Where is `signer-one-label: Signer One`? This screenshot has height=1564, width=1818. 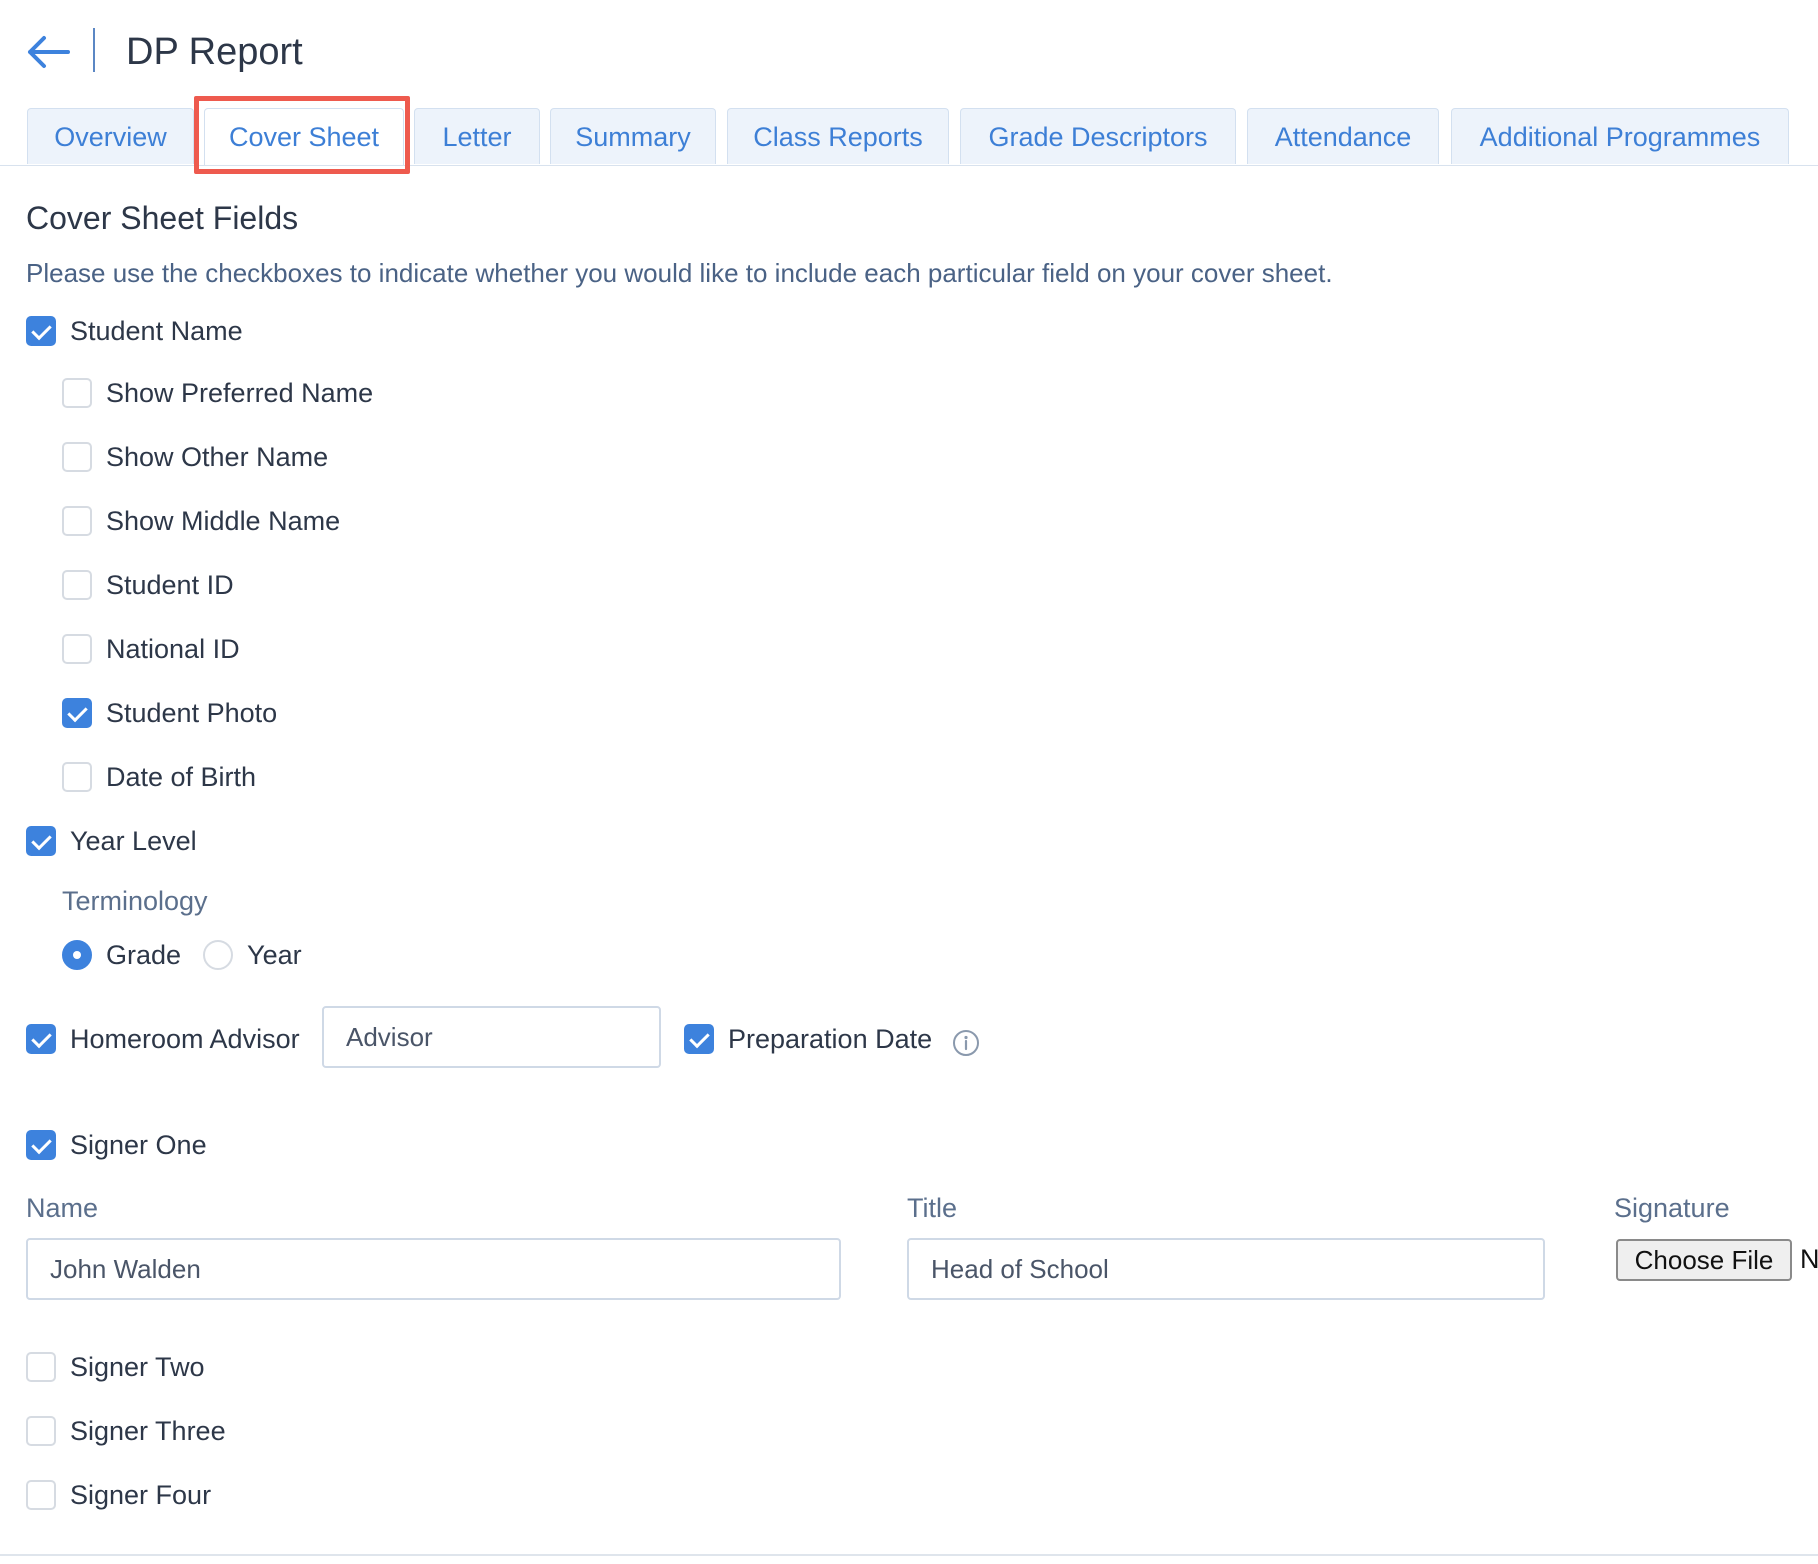 signer-one-label: Signer One is located at coordinates (138, 1144).